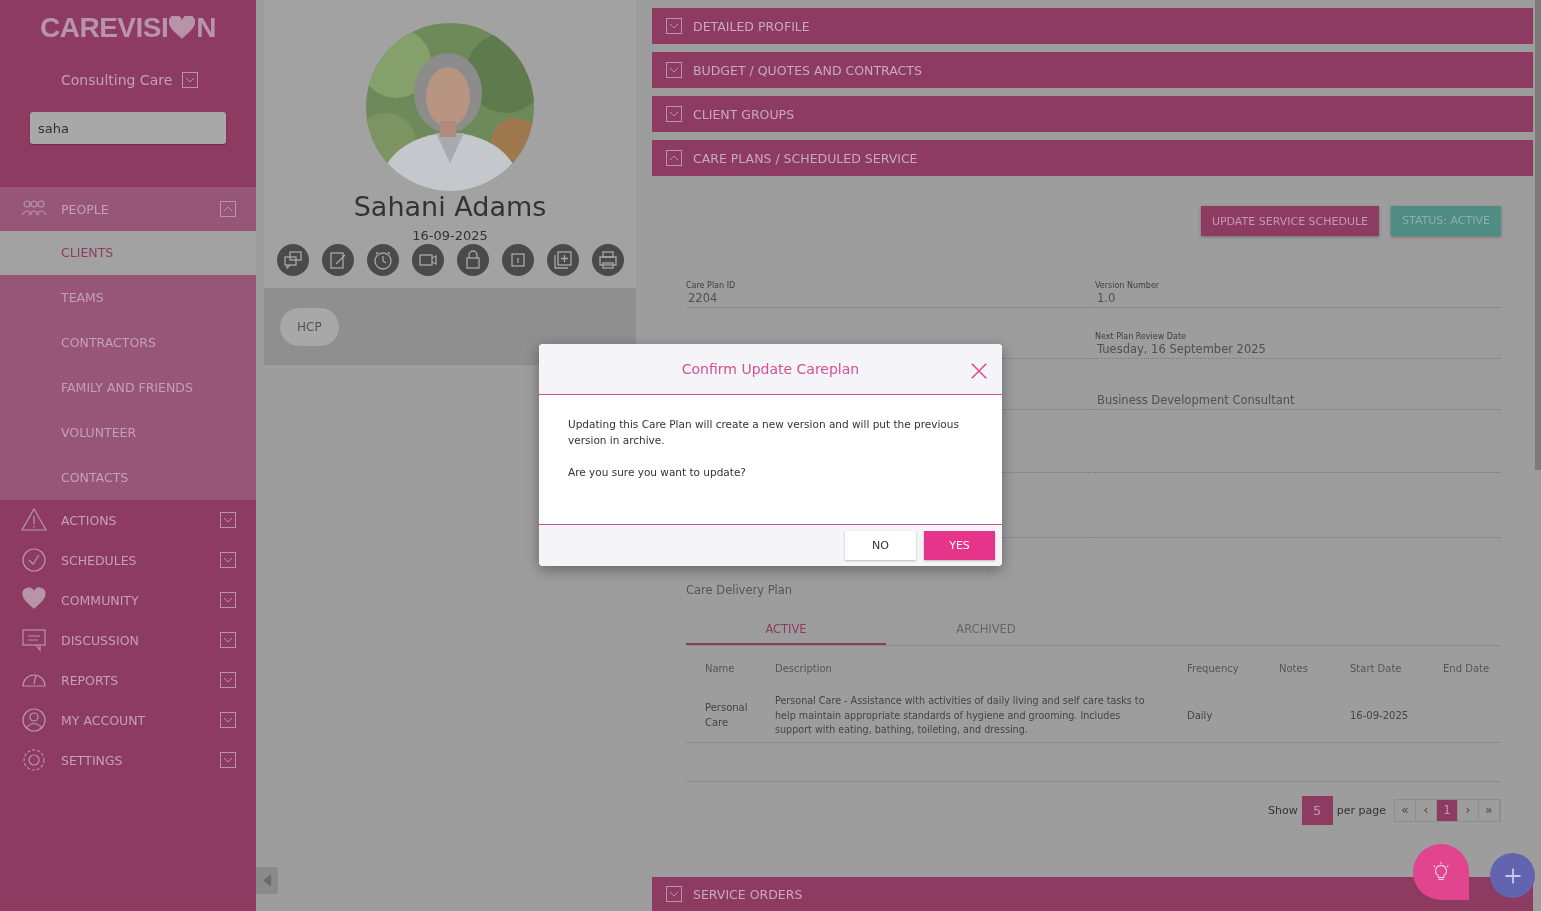  What do you see at coordinates (1405, 810) in the screenshot?
I see `page-button: «` at bounding box center [1405, 810].